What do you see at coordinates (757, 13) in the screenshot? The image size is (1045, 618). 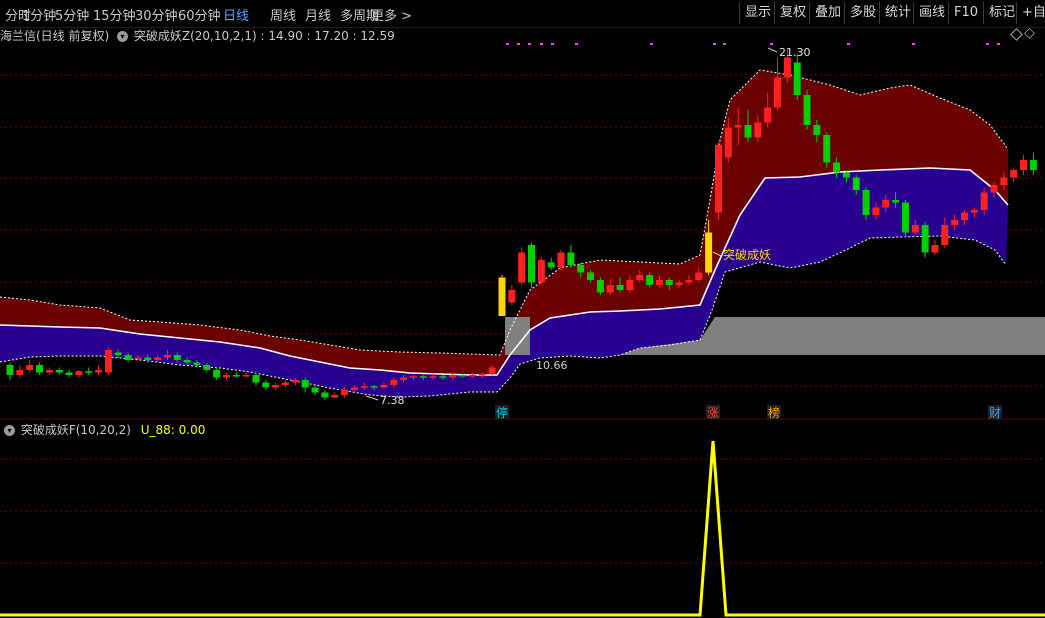 I see `toolbar-button-0: 显示` at bounding box center [757, 13].